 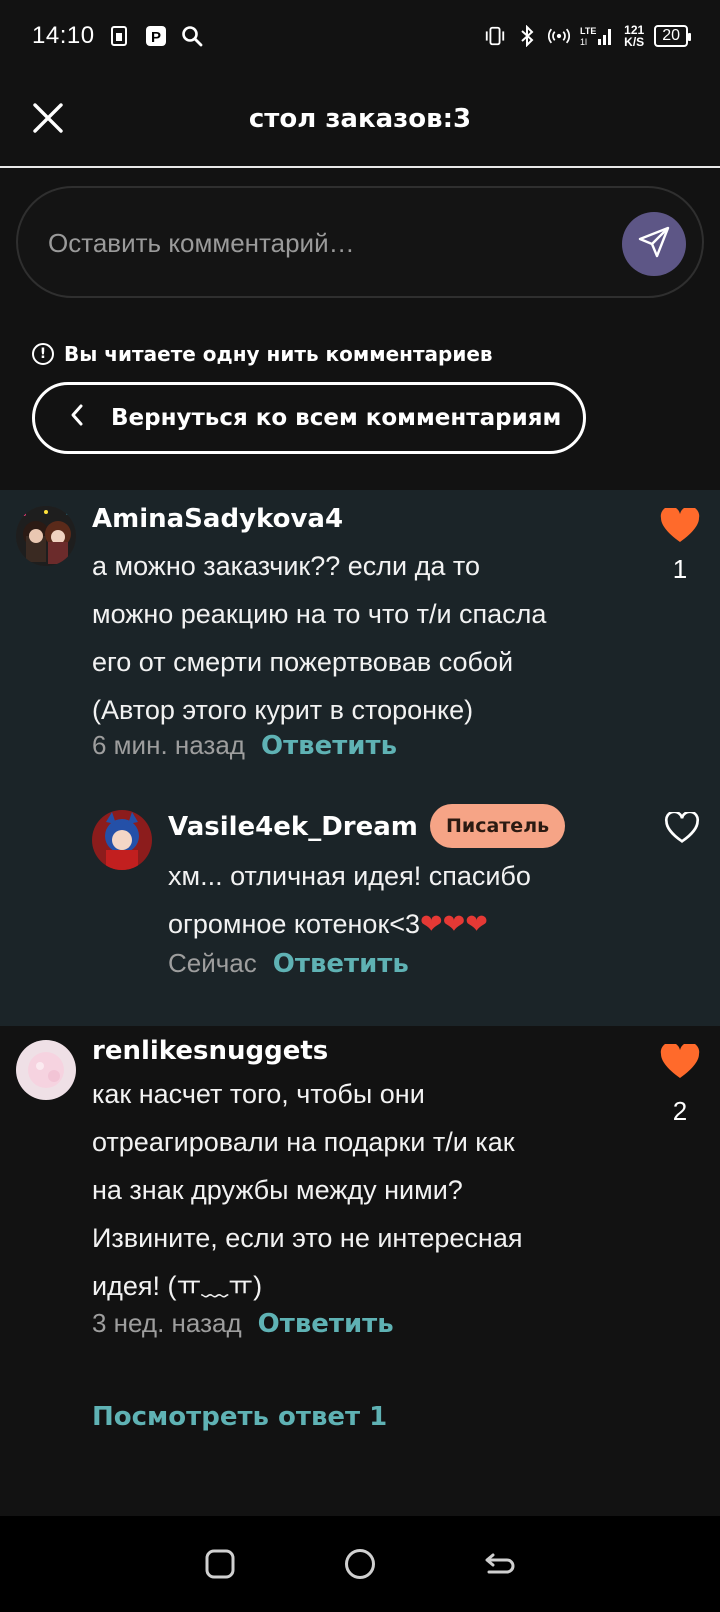 What do you see at coordinates (588, 31) in the screenshot?
I see `svg-text: LTE` at bounding box center [588, 31].